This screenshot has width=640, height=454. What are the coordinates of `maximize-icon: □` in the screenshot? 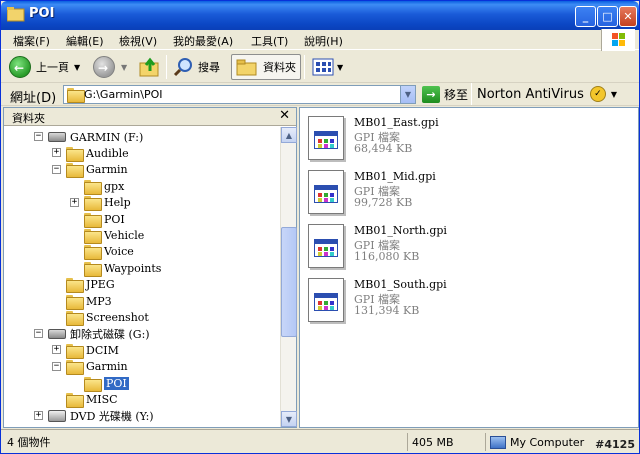 It's located at (607, 16).